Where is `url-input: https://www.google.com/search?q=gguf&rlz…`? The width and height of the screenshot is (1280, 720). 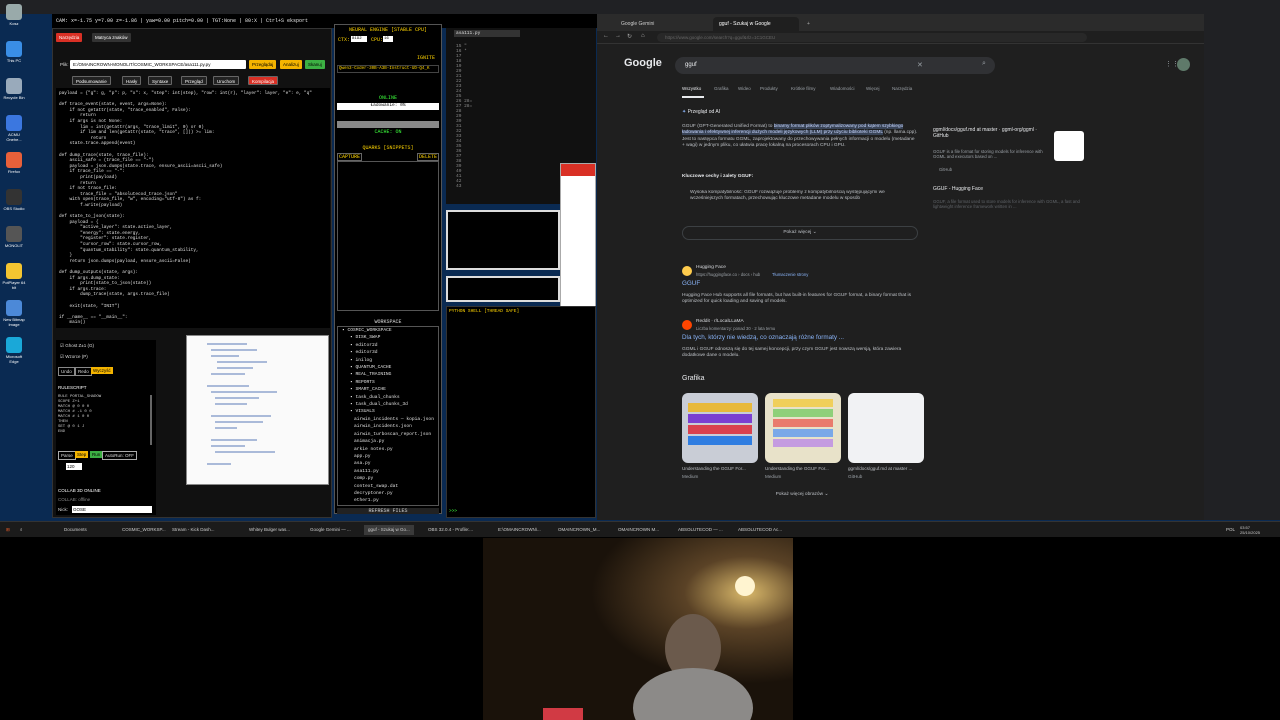 url-input: https://www.google.com/search?q=gguf&rlz… is located at coordinates (872, 37).